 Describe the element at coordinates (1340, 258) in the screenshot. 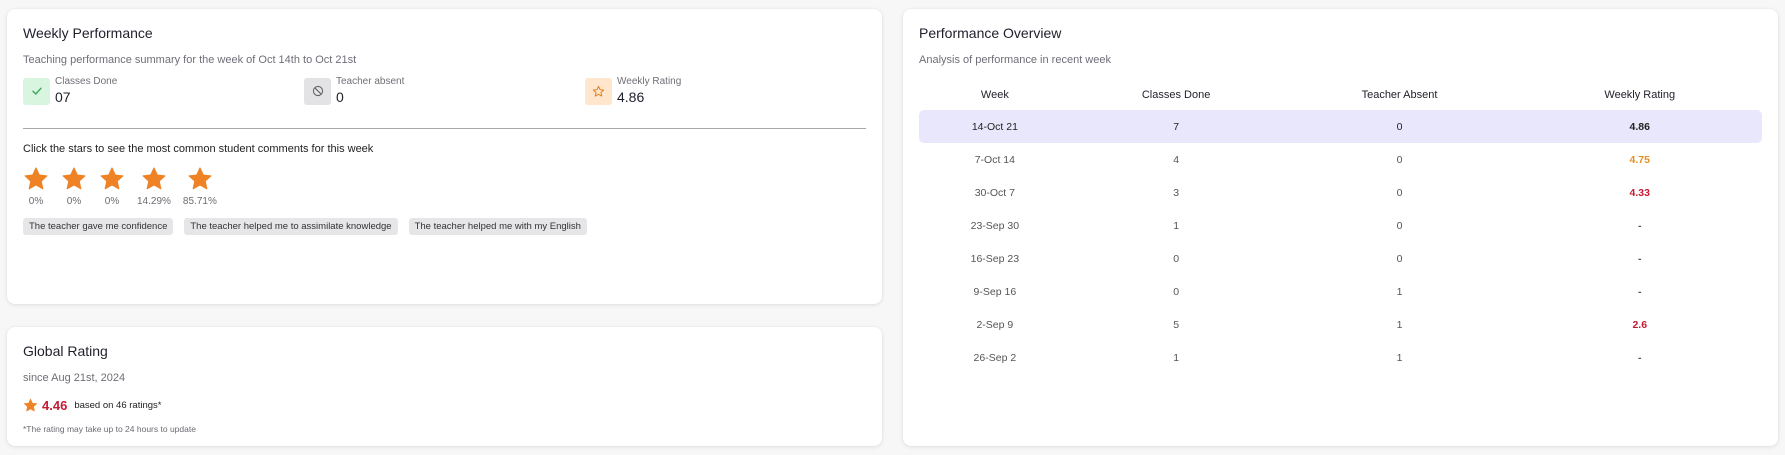

I see `table-row: 16-Sep 23 0 0 -` at that location.